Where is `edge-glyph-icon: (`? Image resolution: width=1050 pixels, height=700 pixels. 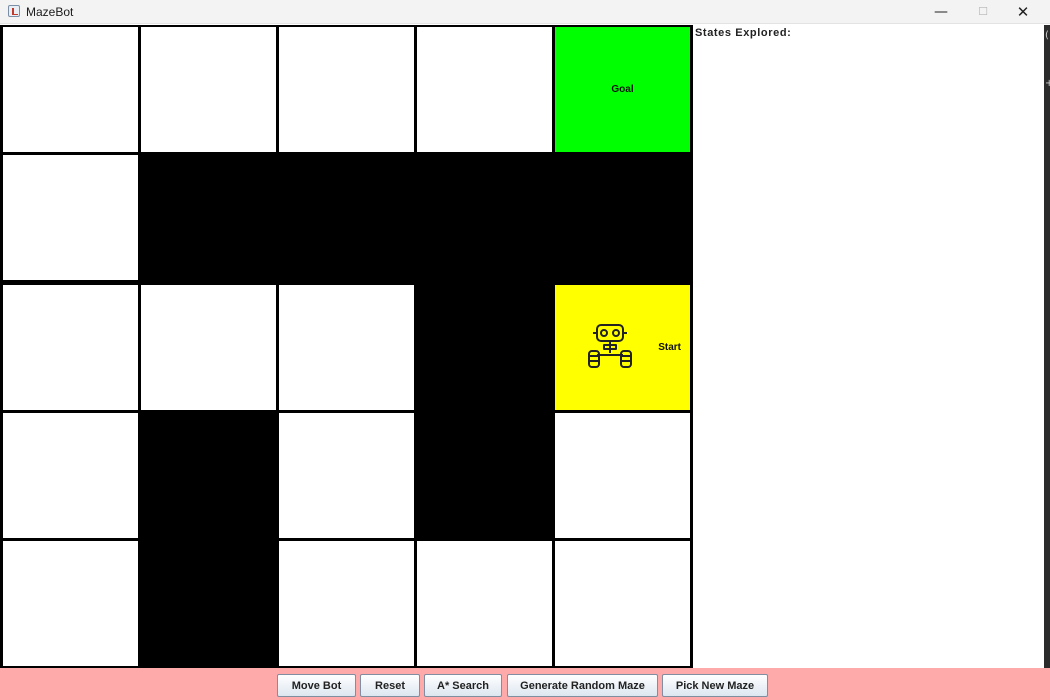
edge-glyph-icon: ( is located at coordinates (1047, 35).